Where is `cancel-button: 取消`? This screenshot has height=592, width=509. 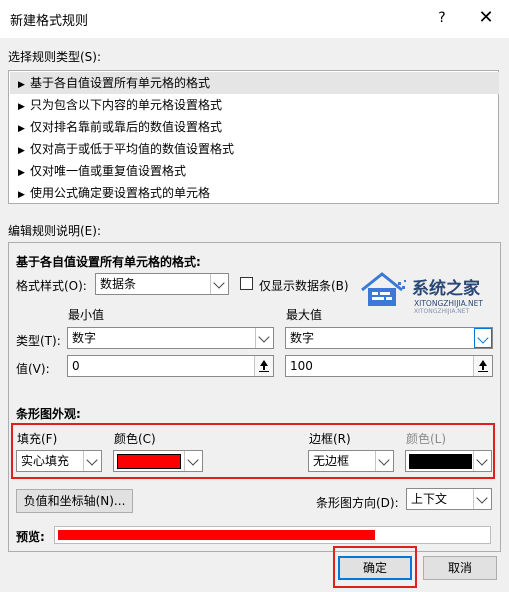
cancel-button: 取消 is located at coordinates (460, 568).